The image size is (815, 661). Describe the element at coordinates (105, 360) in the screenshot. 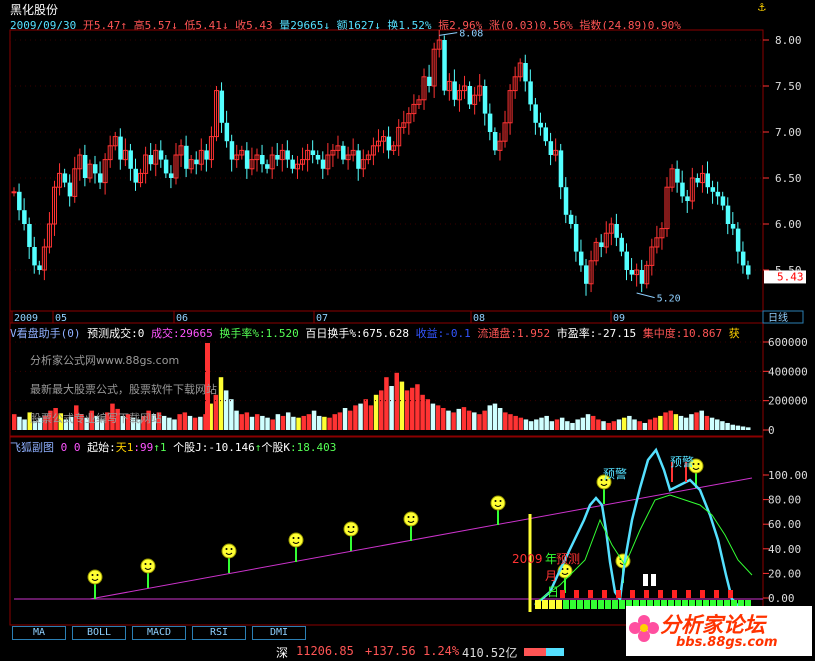

I see `watermark-1: 分析家公式网www.88gs.com` at that location.